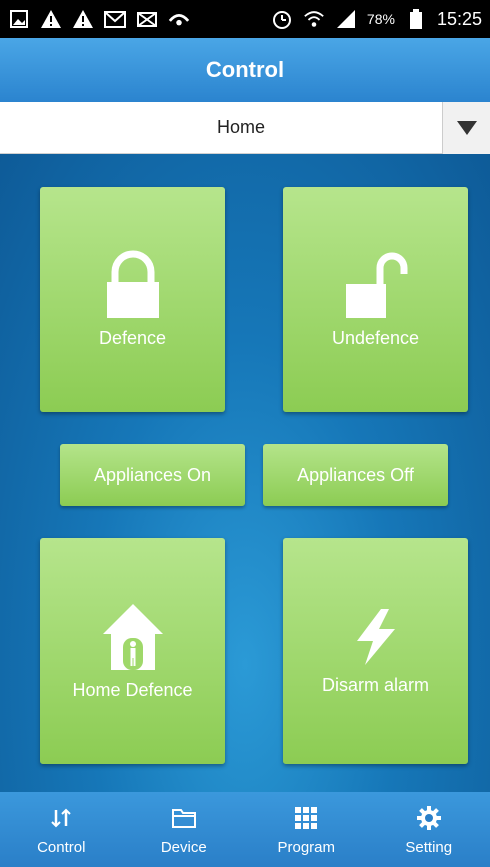  I want to click on tab-program-label: Program, so click(306, 847).